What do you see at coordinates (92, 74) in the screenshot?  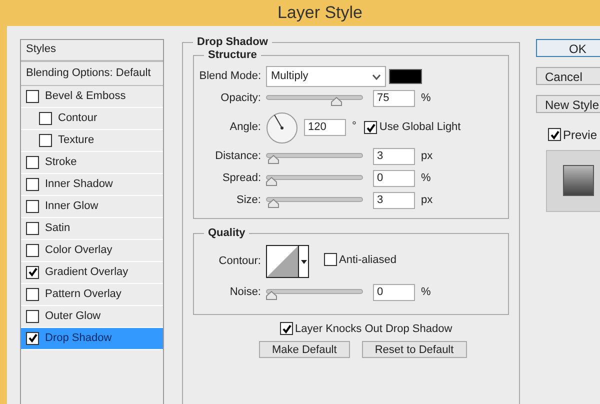 I see `blending-options-item: Blending Options: Default` at bounding box center [92, 74].